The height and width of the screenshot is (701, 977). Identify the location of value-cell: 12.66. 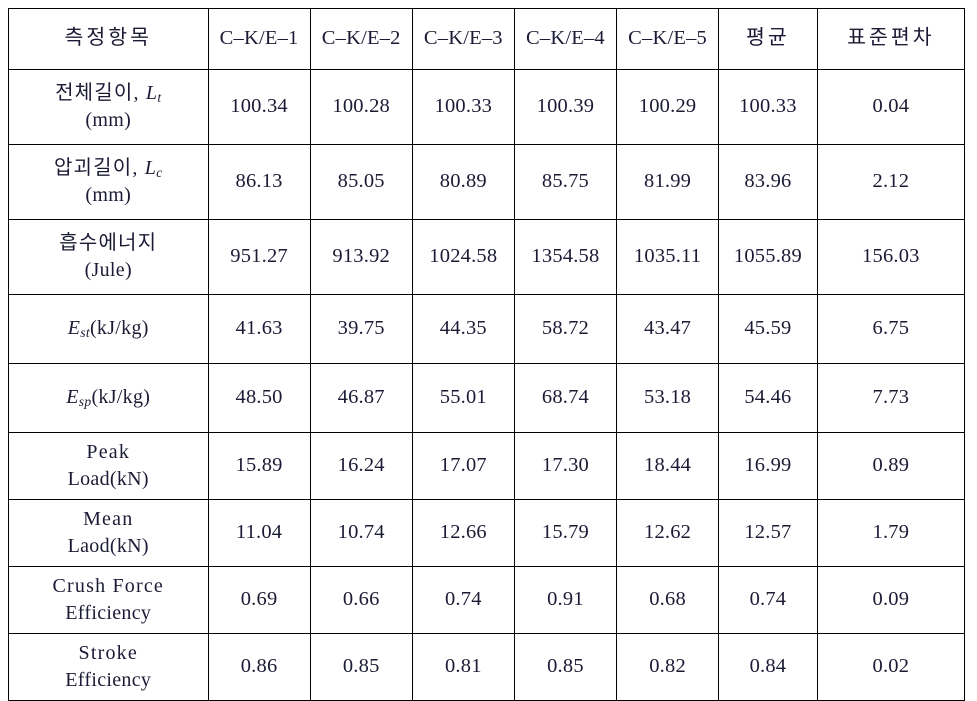
(463, 533).